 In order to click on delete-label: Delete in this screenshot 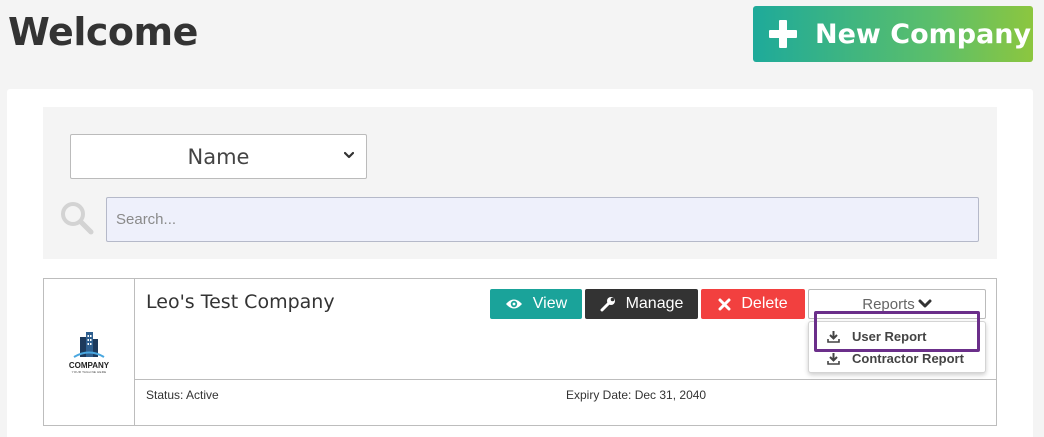, I will do `click(764, 303)`.